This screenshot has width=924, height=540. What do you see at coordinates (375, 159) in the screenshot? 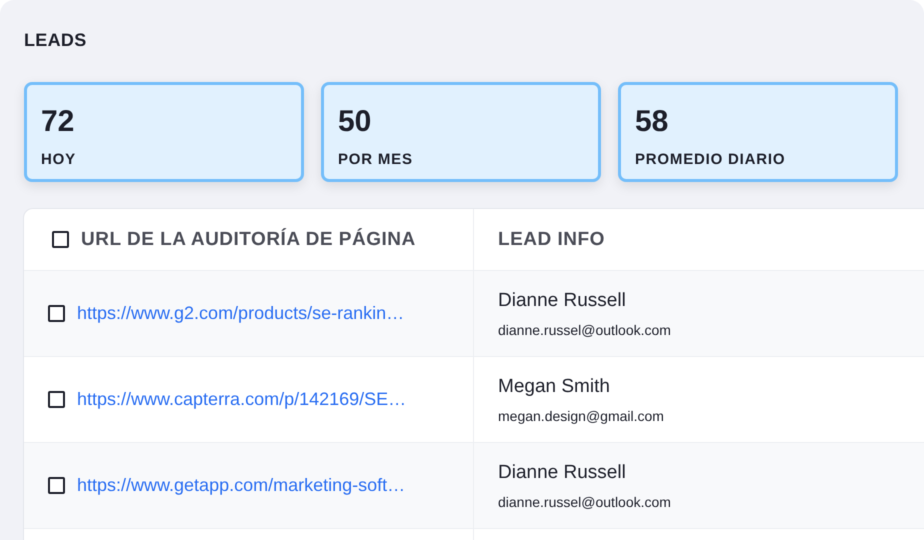
I see `stat-label: POR MES` at bounding box center [375, 159].